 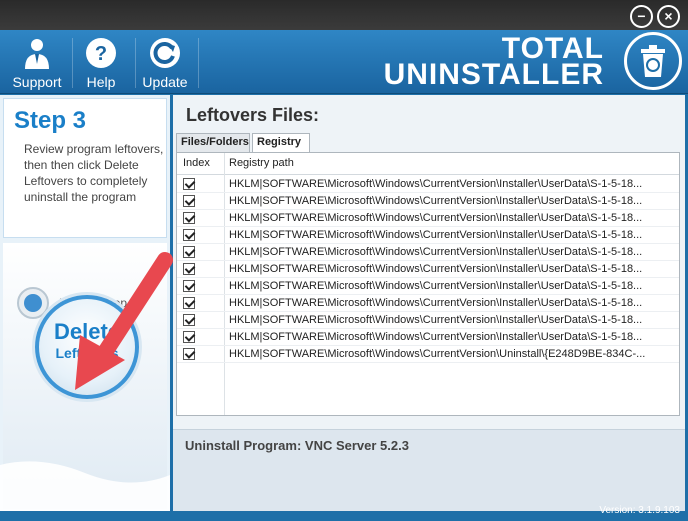 I want to click on help-button: ? Help, so click(x=101, y=62).